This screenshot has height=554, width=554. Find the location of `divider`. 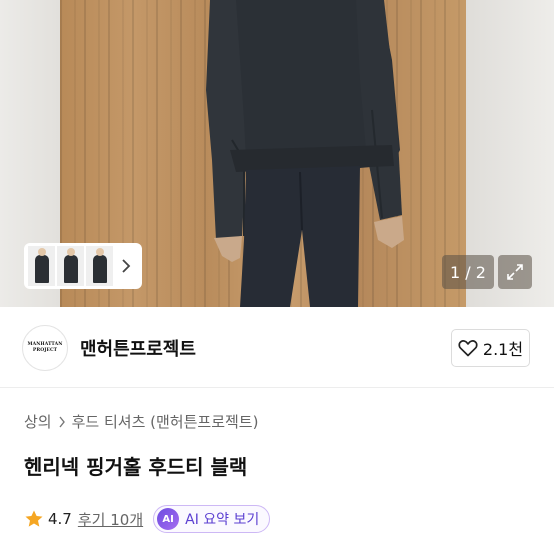

divider is located at coordinates (277, 387).